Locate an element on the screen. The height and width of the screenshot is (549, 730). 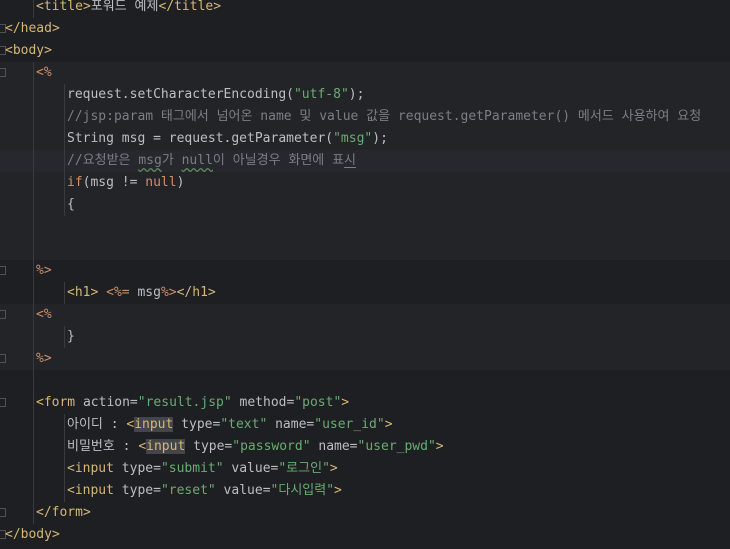
code-text: if(msg != null) is located at coordinates (125, 183).